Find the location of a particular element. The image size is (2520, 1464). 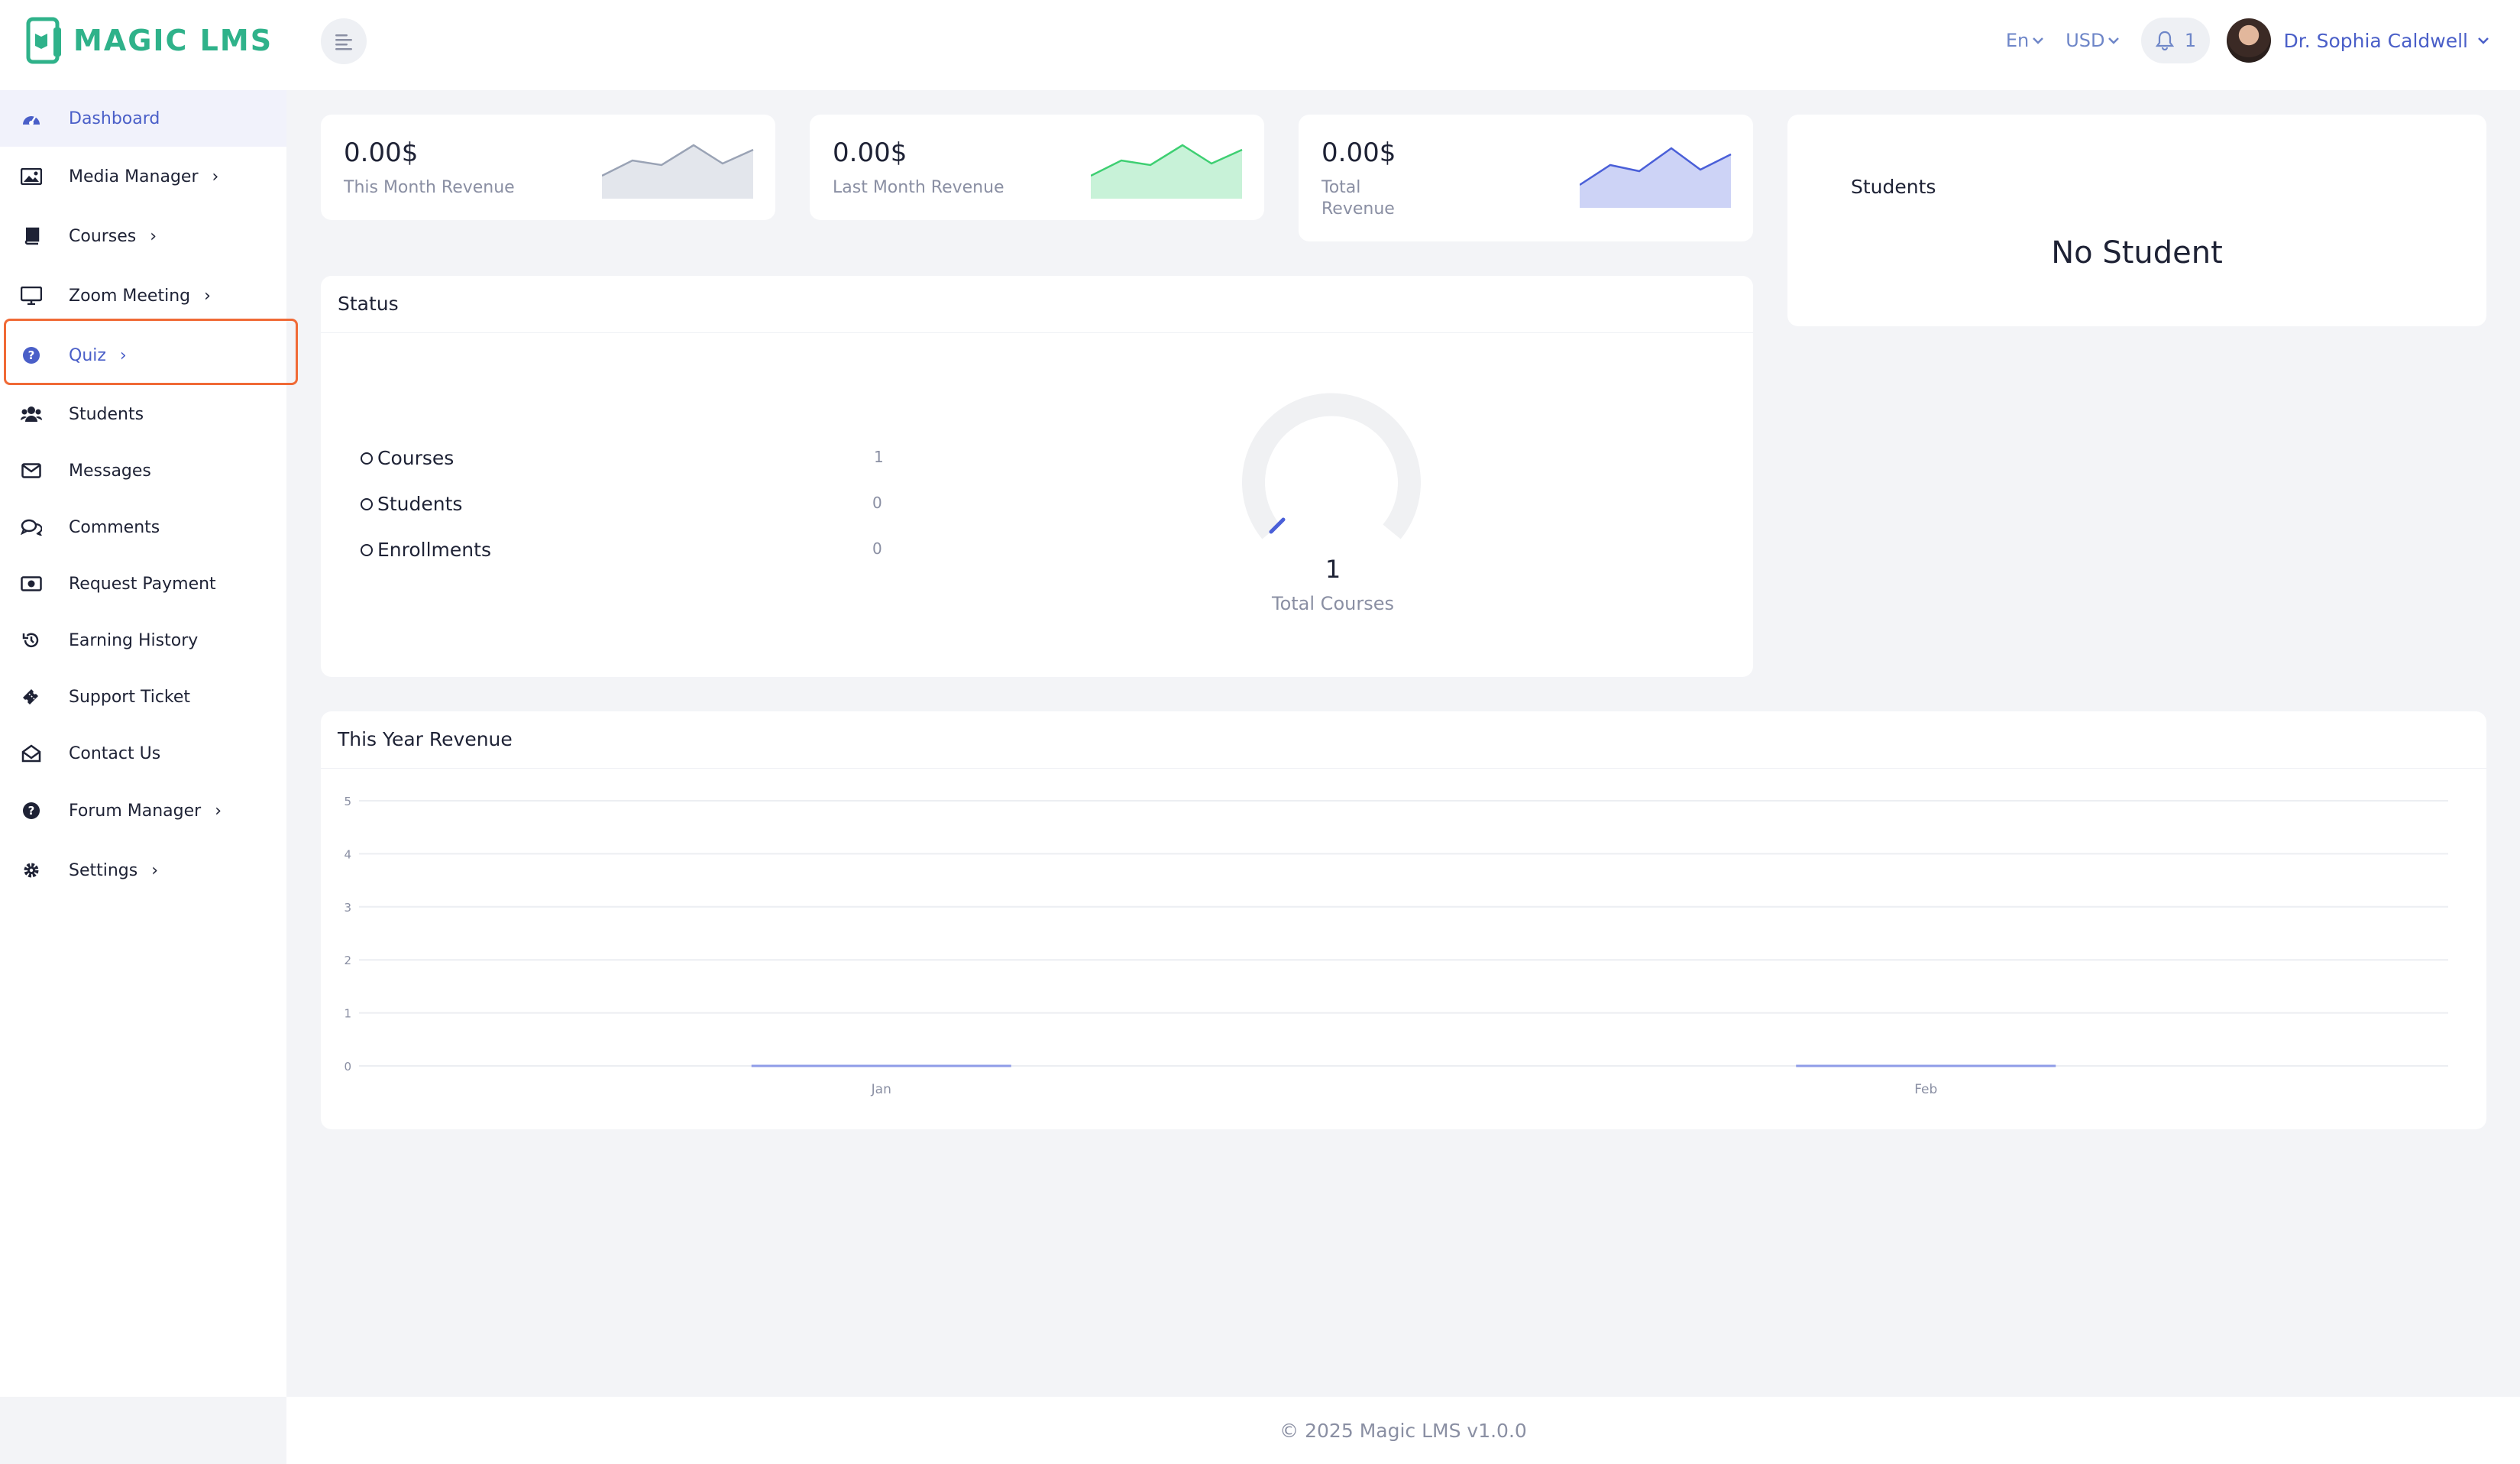

sidebar-item-quiz: ? Quiz › is located at coordinates (143, 355).